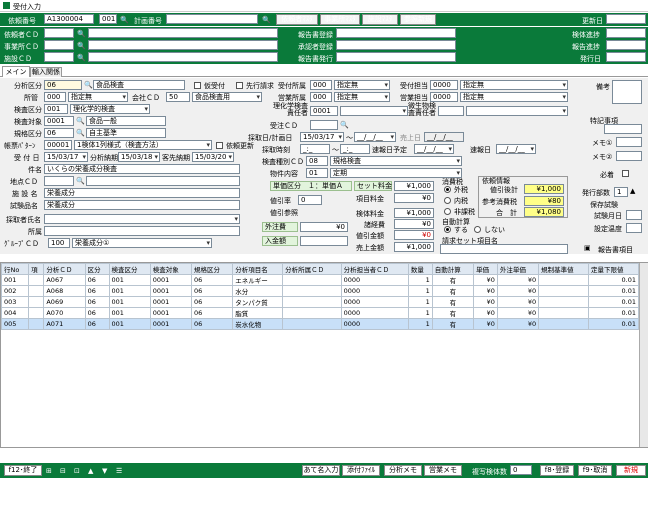 The height and width of the screenshot is (517, 648). What do you see at coordinates (518, 269) in the screenshot?
I see `column-header: 外注単価` at bounding box center [518, 269].